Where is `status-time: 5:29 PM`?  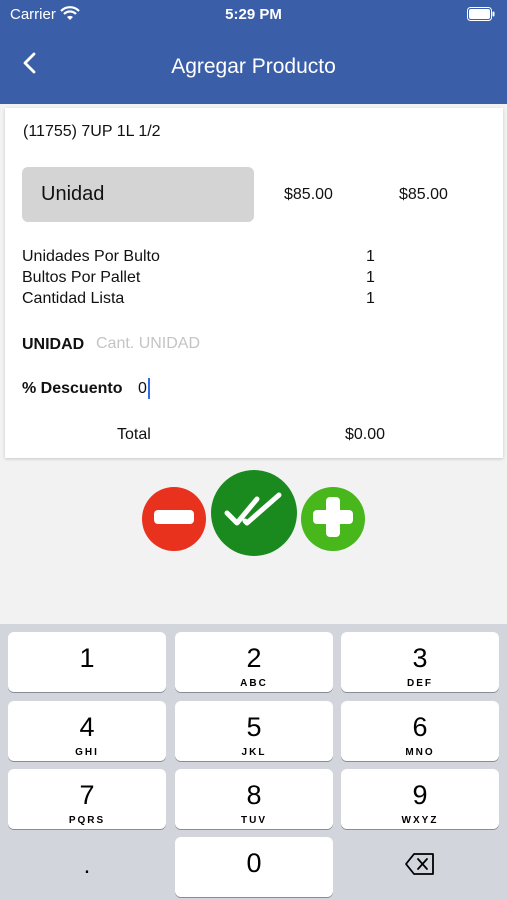
status-time: 5:29 PM is located at coordinates (253, 14).